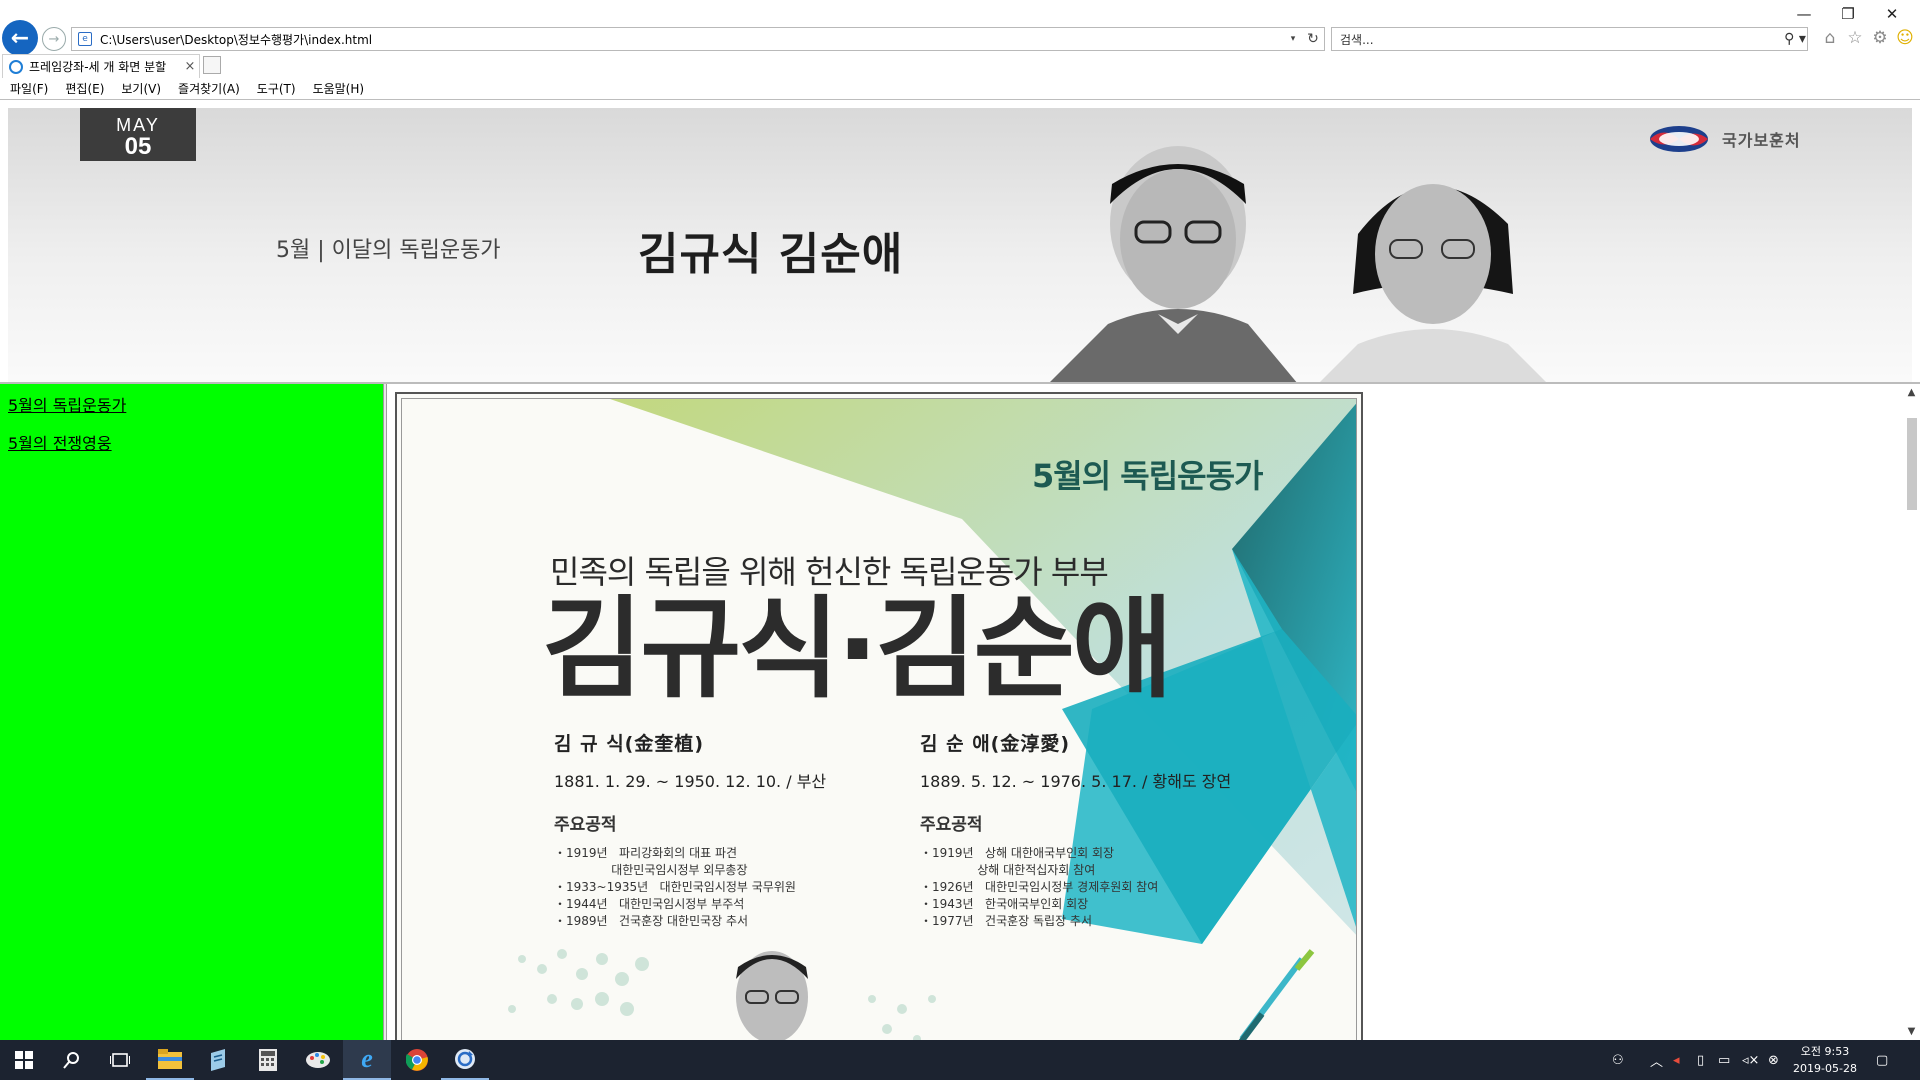  Describe the element at coordinates (1905, 38) in the screenshot. I see `smiley-feedback-icon: ☺` at that location.